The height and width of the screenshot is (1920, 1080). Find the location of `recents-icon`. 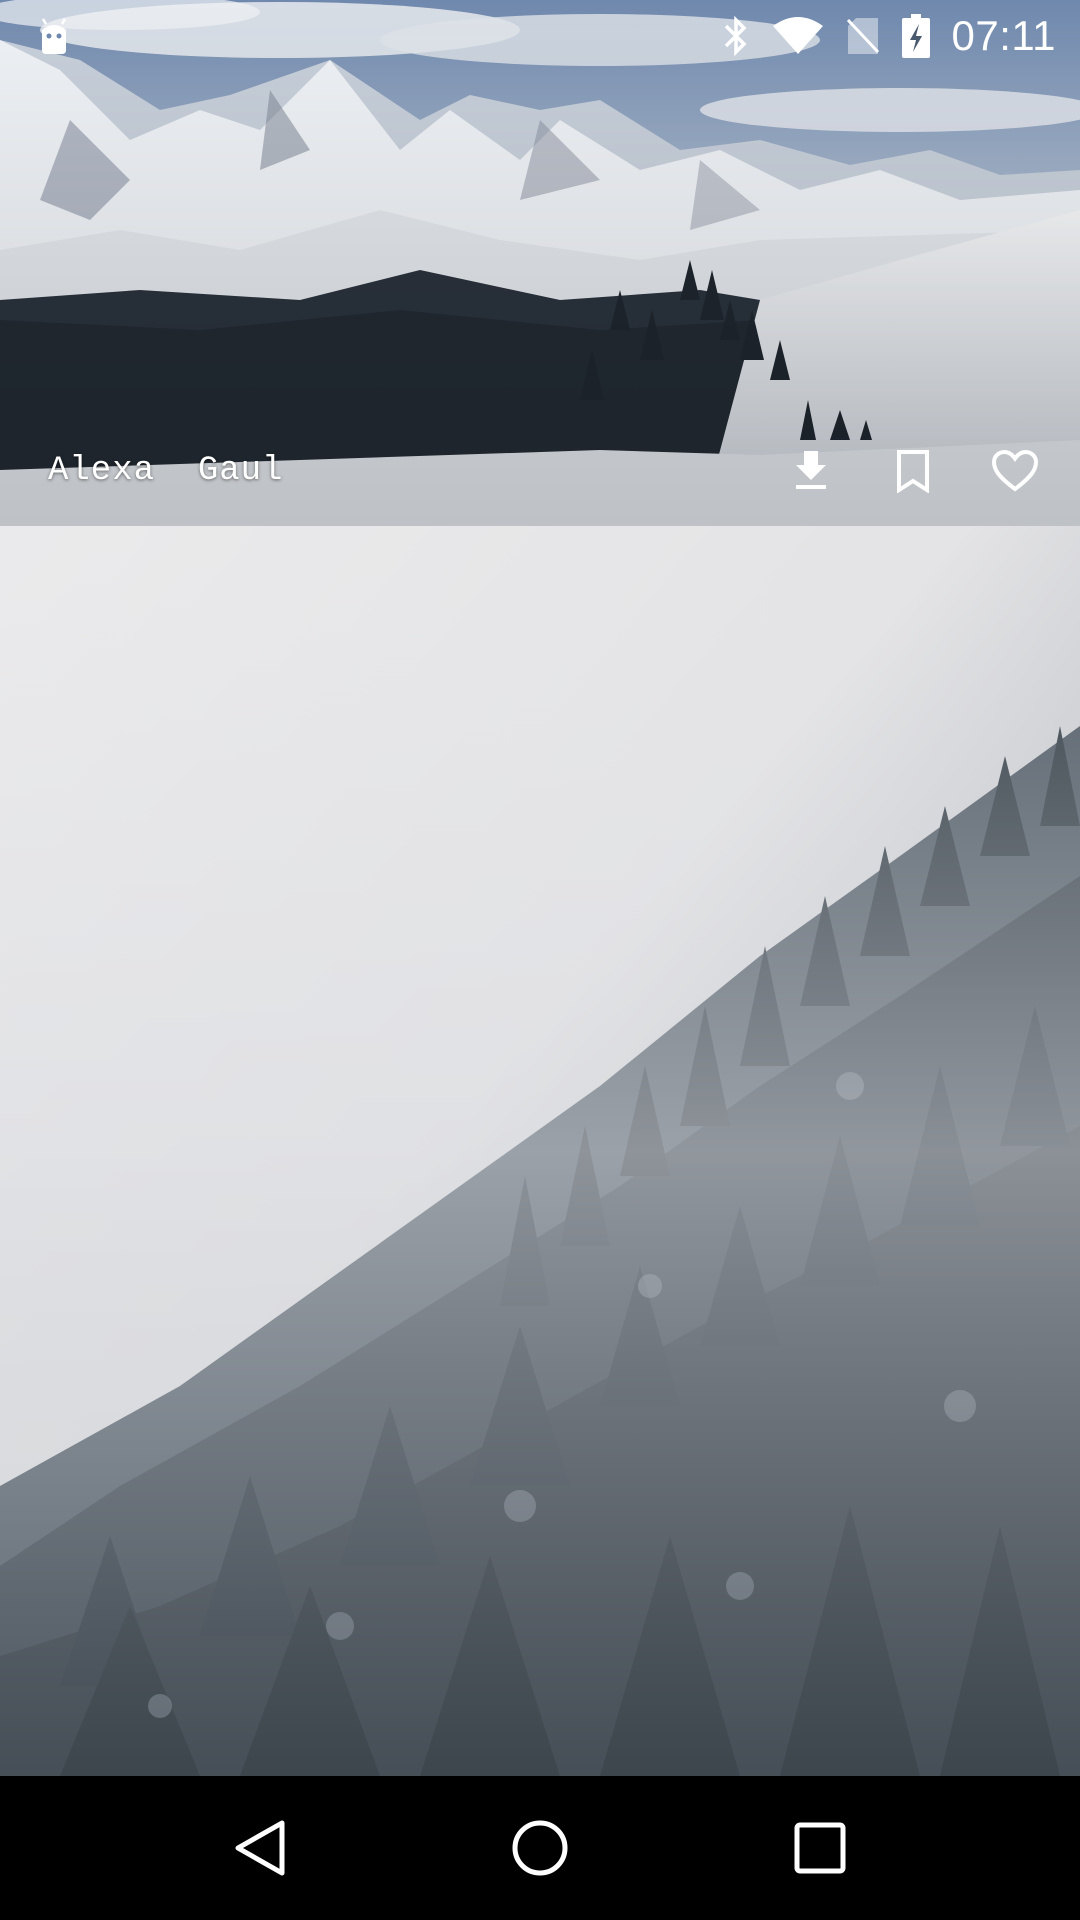

recents-icon is located at coordinates (820, 1848).